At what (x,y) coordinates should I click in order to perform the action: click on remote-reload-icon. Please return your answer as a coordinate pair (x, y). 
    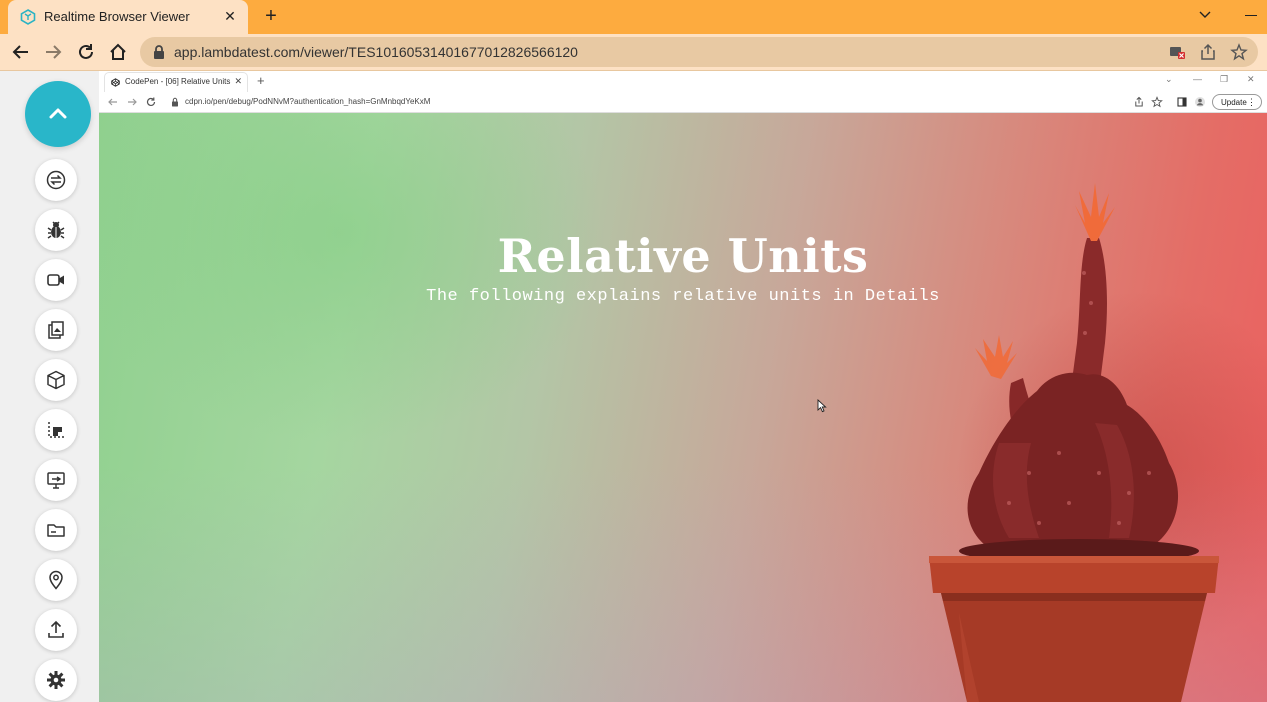
    Looking at the image, I should click on (151, 102).